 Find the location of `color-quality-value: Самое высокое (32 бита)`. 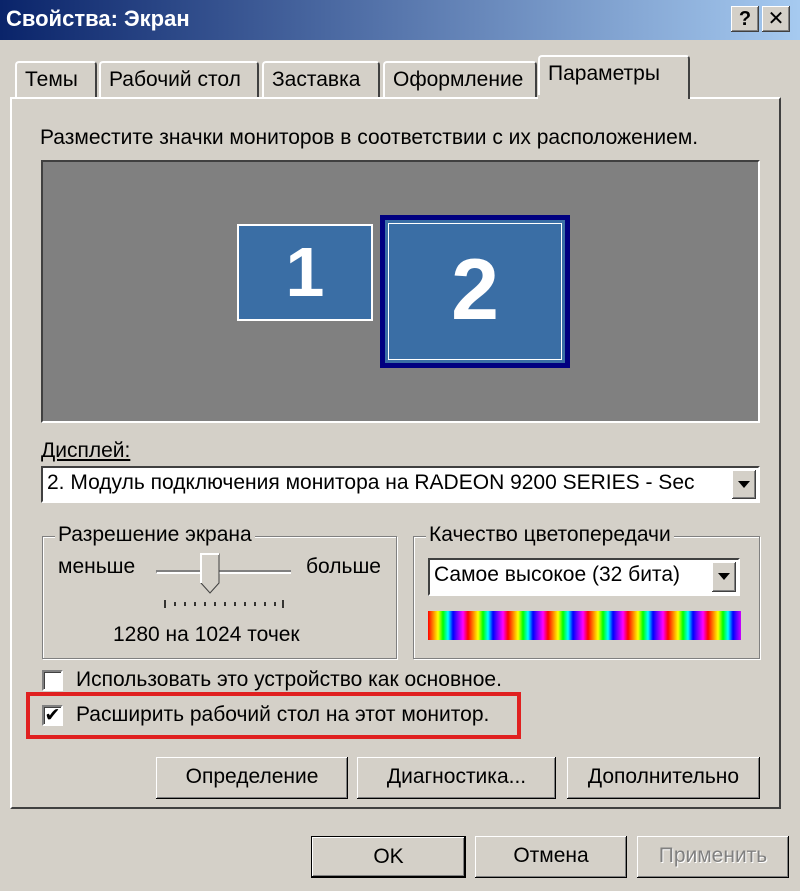

color-quality-value: Самое высокое (32 бита) is located at coordinates (557, 574).